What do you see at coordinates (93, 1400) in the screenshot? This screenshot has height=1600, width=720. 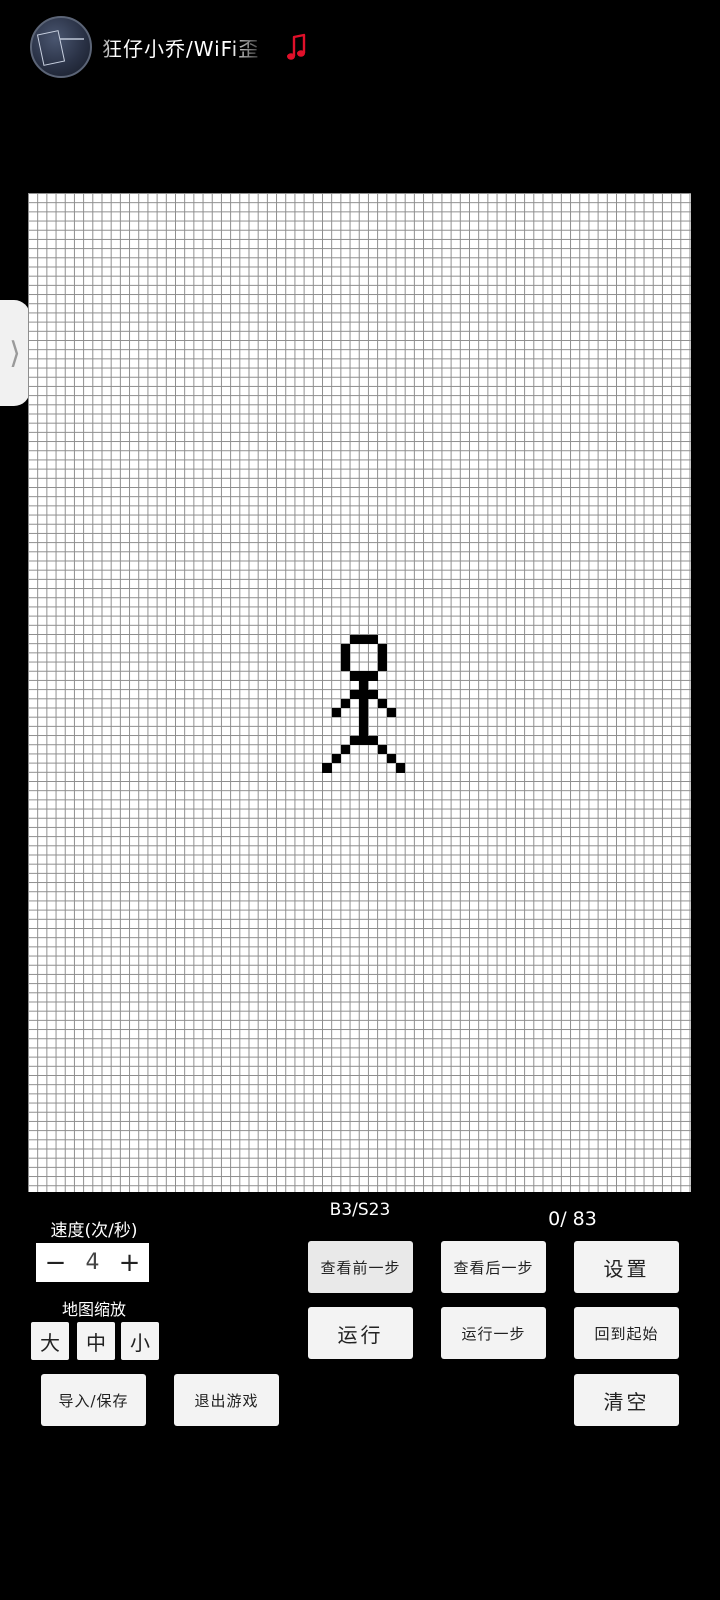 I see `import-save-button: 导入/保存` at bounding box center [93, 1400].